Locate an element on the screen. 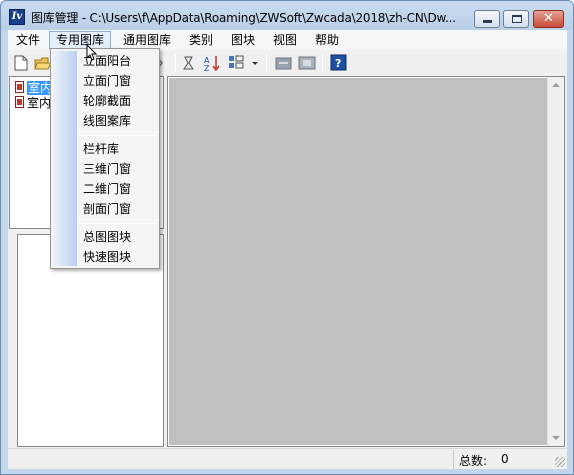 The image size is (574, 475). help-icon: ? is located at coordinates (338, 62).